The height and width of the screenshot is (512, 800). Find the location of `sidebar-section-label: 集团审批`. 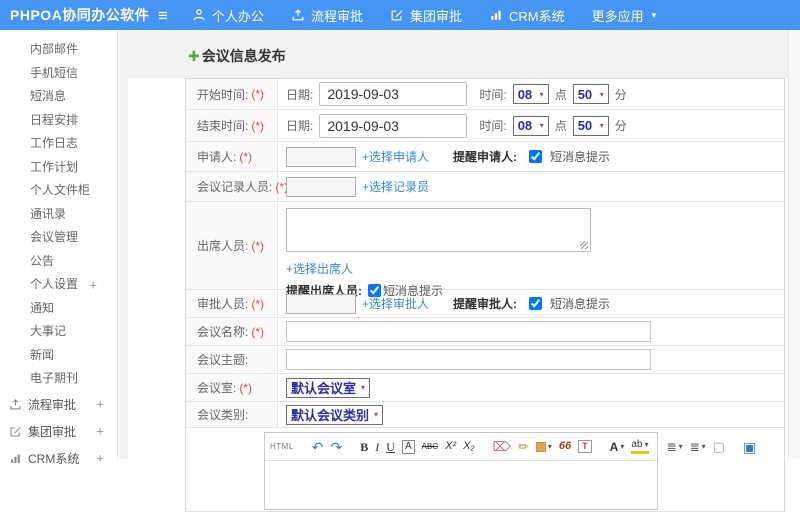

sidebar-section-label: 集团审批 is located at coordinates (52, 431).